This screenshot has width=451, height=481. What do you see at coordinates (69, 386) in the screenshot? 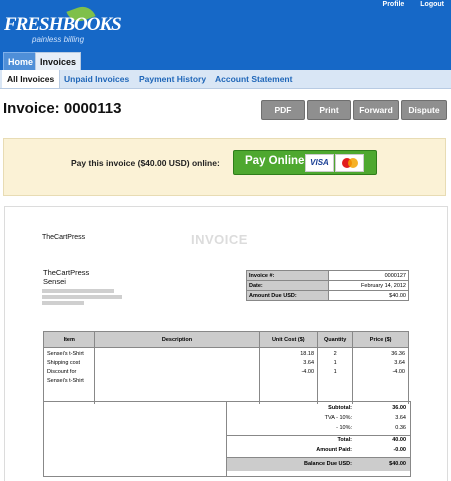
I see `row-item: Discount for Sensei's t-Shirt` at bounding box center [69, 386].